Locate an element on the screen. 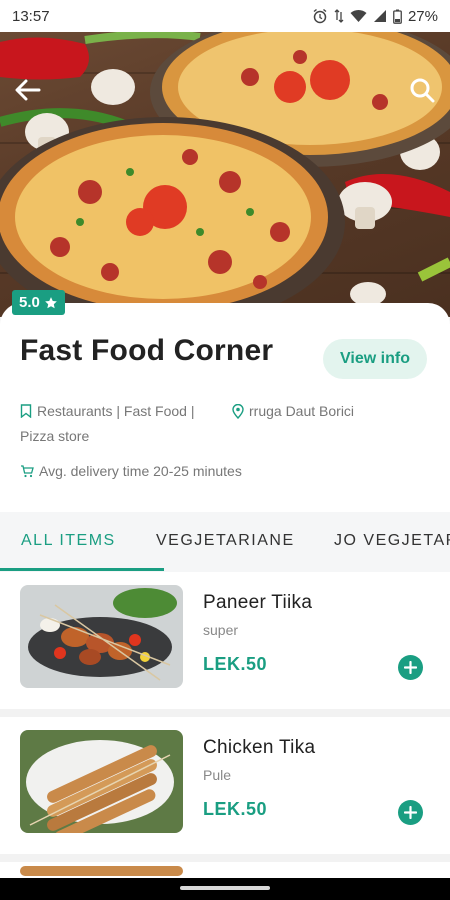 The width and height of the screenshot is (450, 900). battery-percent: 27% is located at coordinates (422, 16).